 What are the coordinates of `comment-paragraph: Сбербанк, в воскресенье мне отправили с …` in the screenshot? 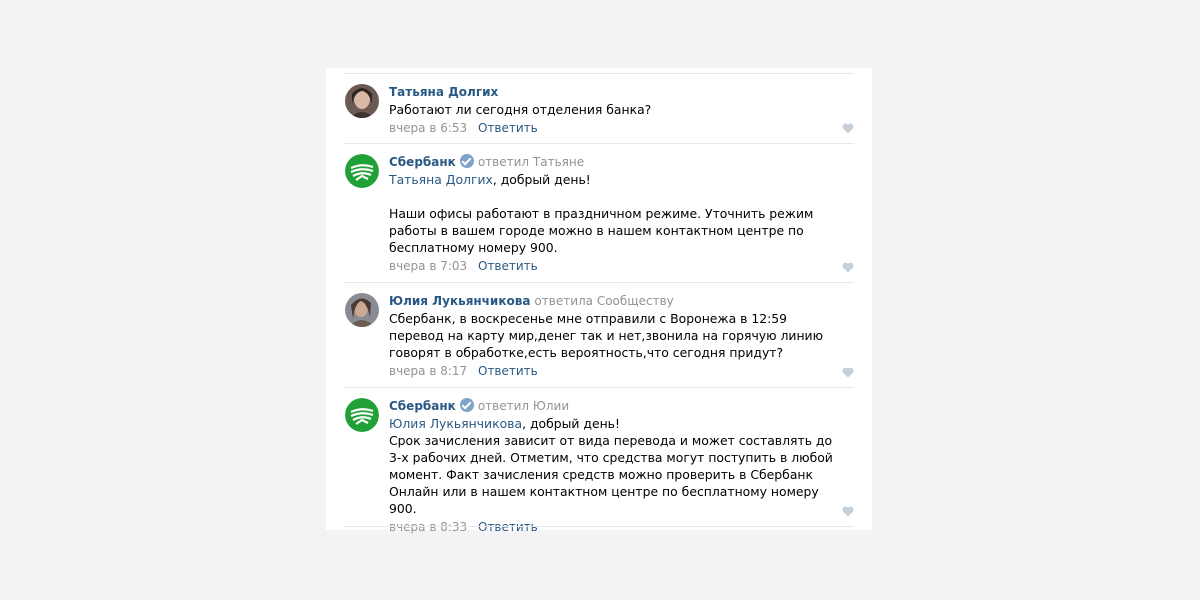 It's located at (606, 335).